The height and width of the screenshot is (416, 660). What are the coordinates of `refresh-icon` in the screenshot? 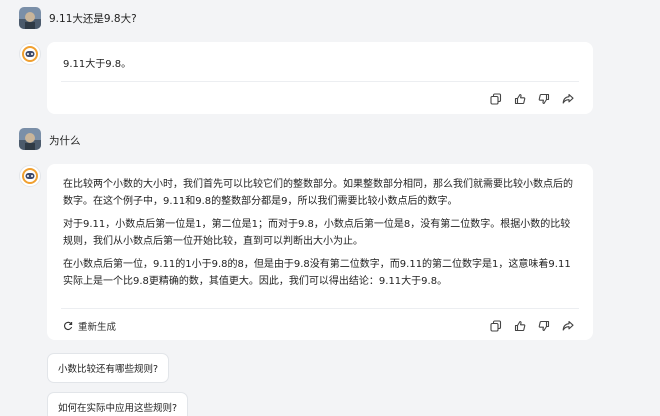 It's located at (68, 326).